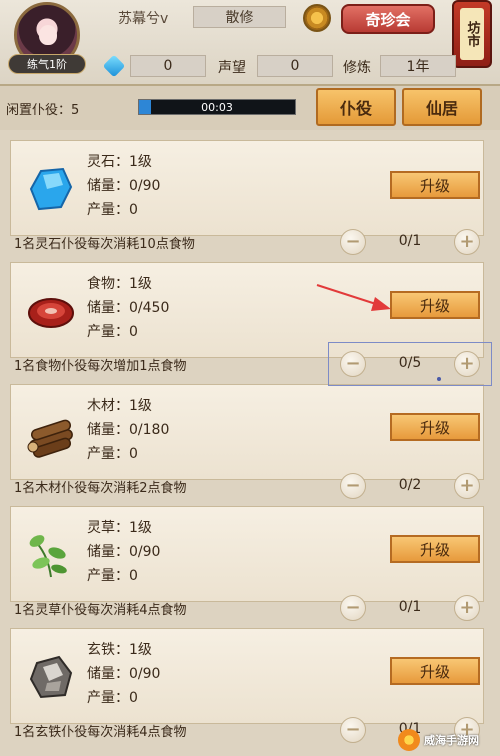 The width and height of the screenshot is (500, 756). What do you see at coordinates (119, 406) in the screenshot?
I see `resource-level: 木材：1级` at bounding box center [119, 406].